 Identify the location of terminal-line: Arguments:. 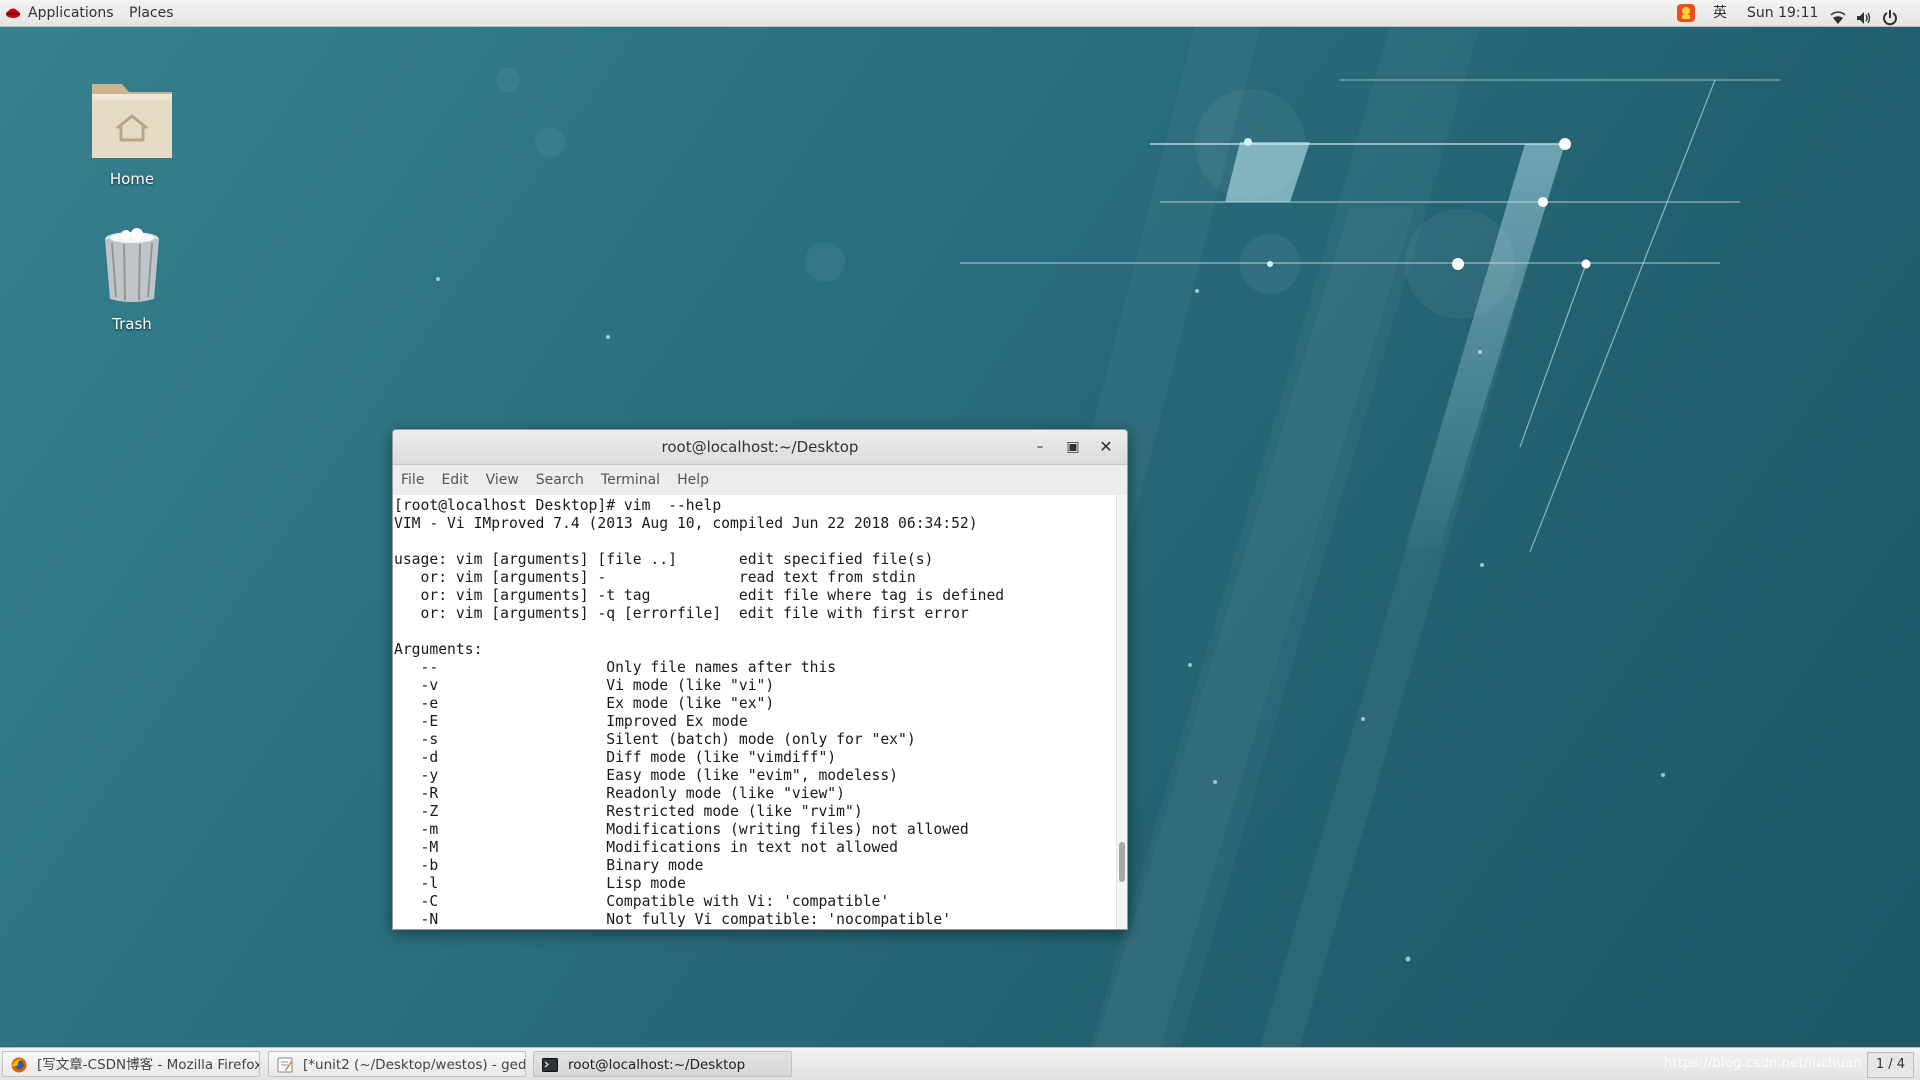
(438, 649).